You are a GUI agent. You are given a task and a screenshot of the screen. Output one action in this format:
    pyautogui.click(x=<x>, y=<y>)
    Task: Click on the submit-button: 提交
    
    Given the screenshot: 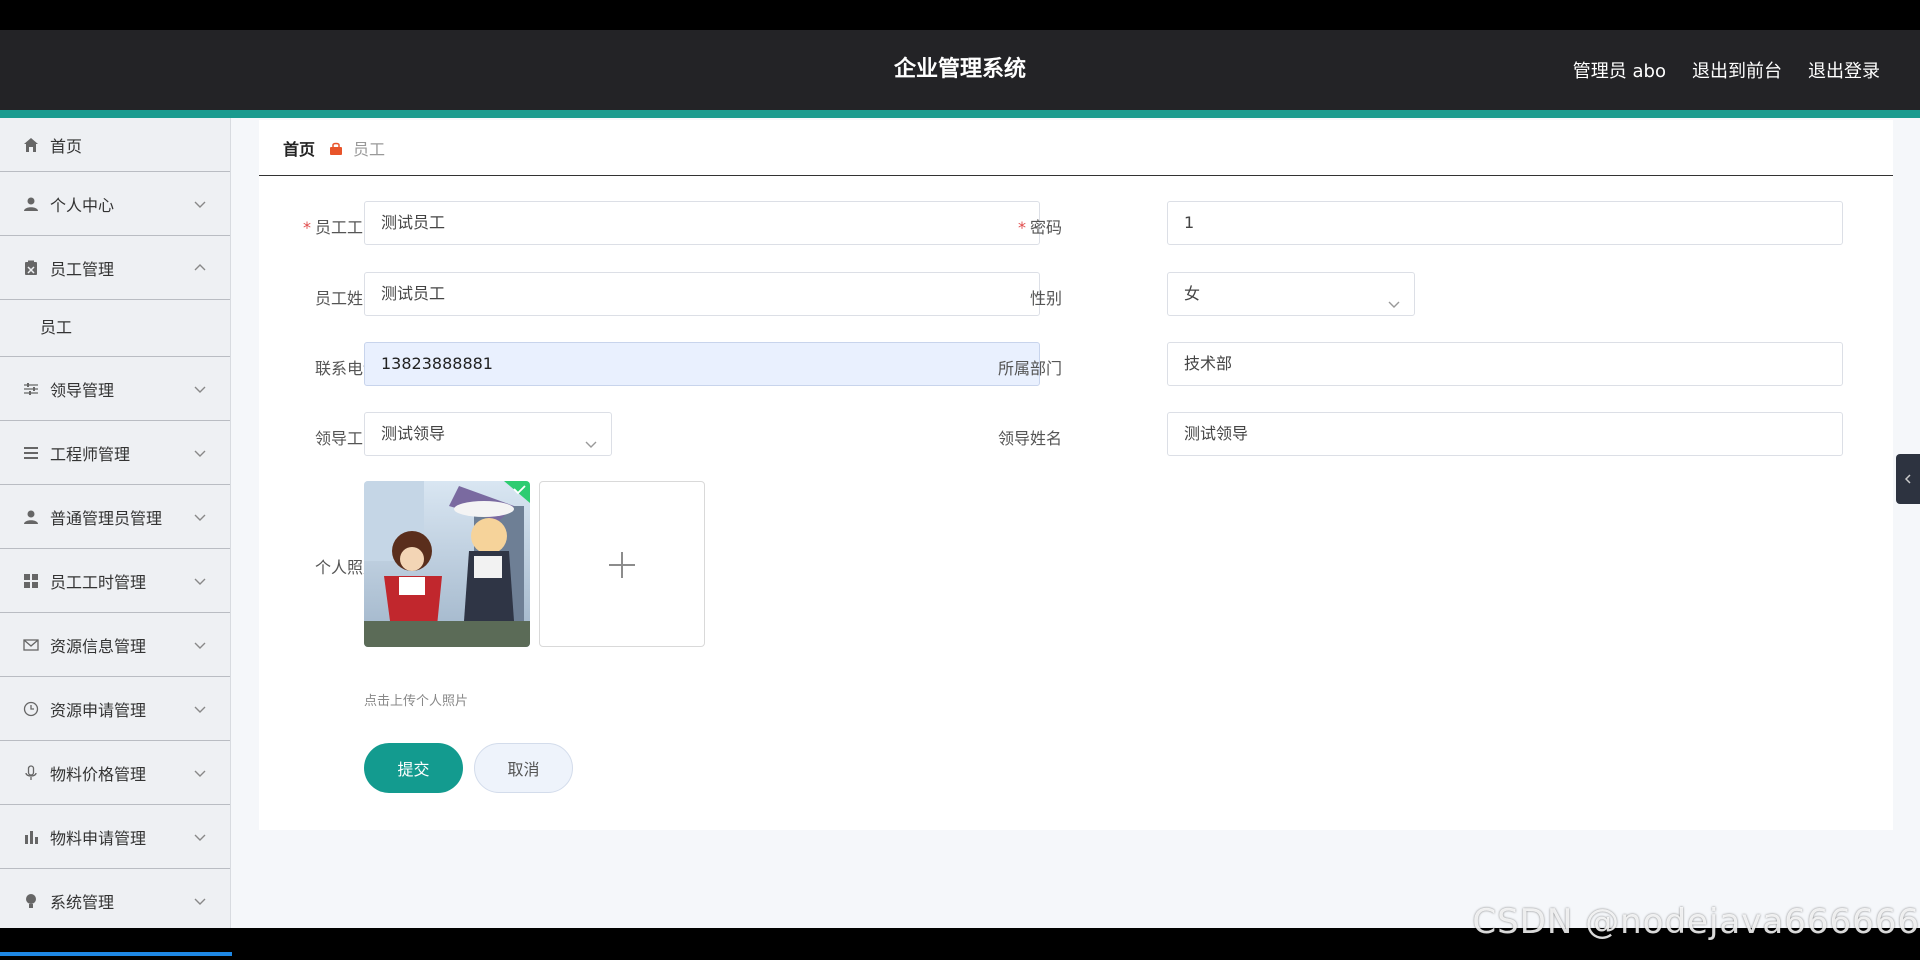 What is the action you would take?
    pyautogui.click(x=413, y=768)
    